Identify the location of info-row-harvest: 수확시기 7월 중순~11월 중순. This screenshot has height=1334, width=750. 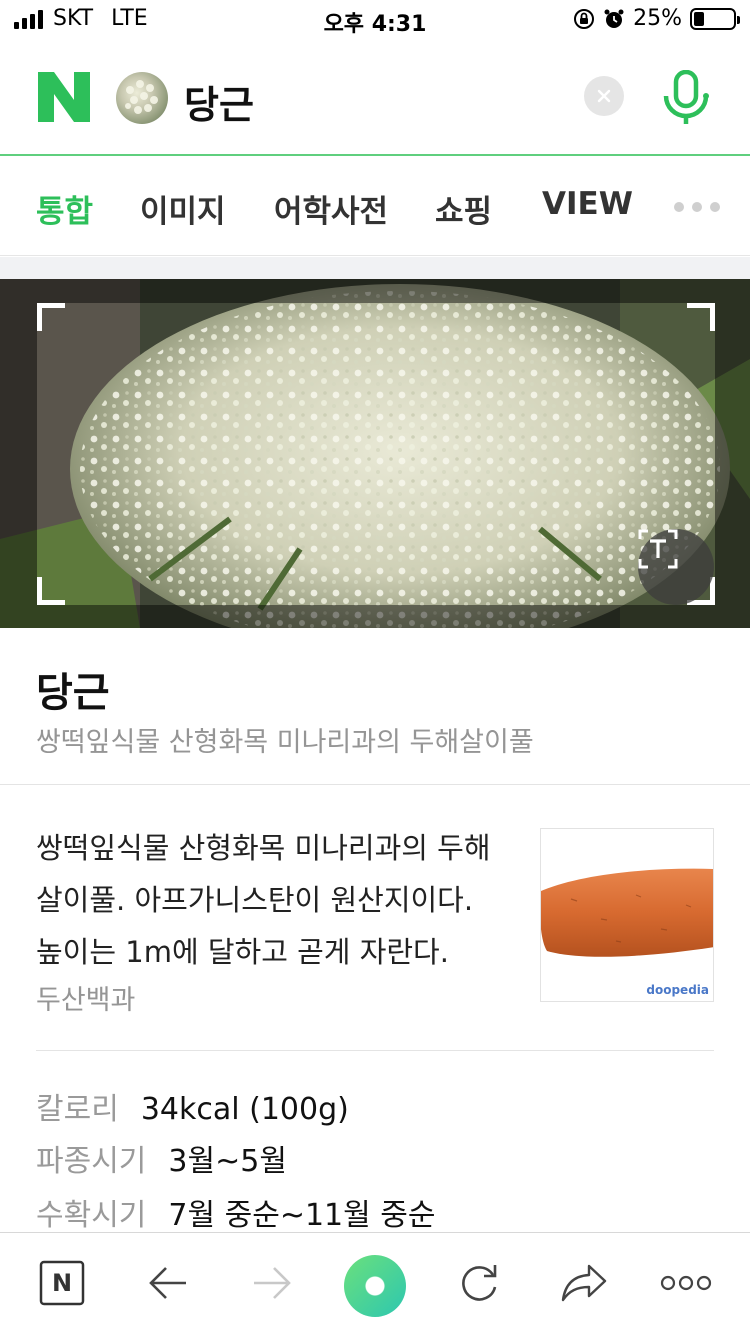
(235, 1212).